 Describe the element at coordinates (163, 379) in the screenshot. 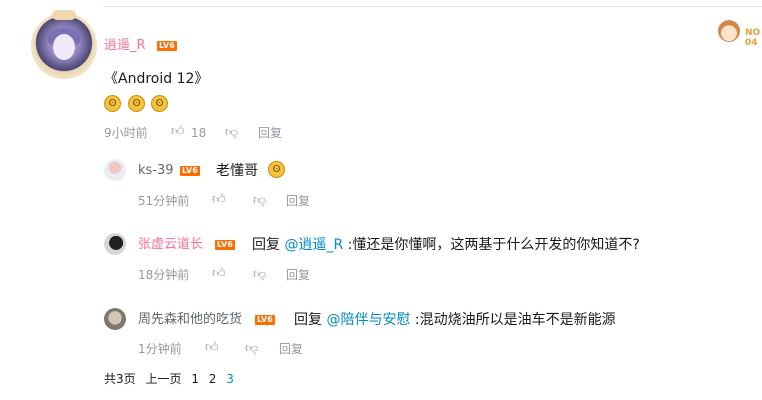

I see `prev-page-link: 上一页` at that location.